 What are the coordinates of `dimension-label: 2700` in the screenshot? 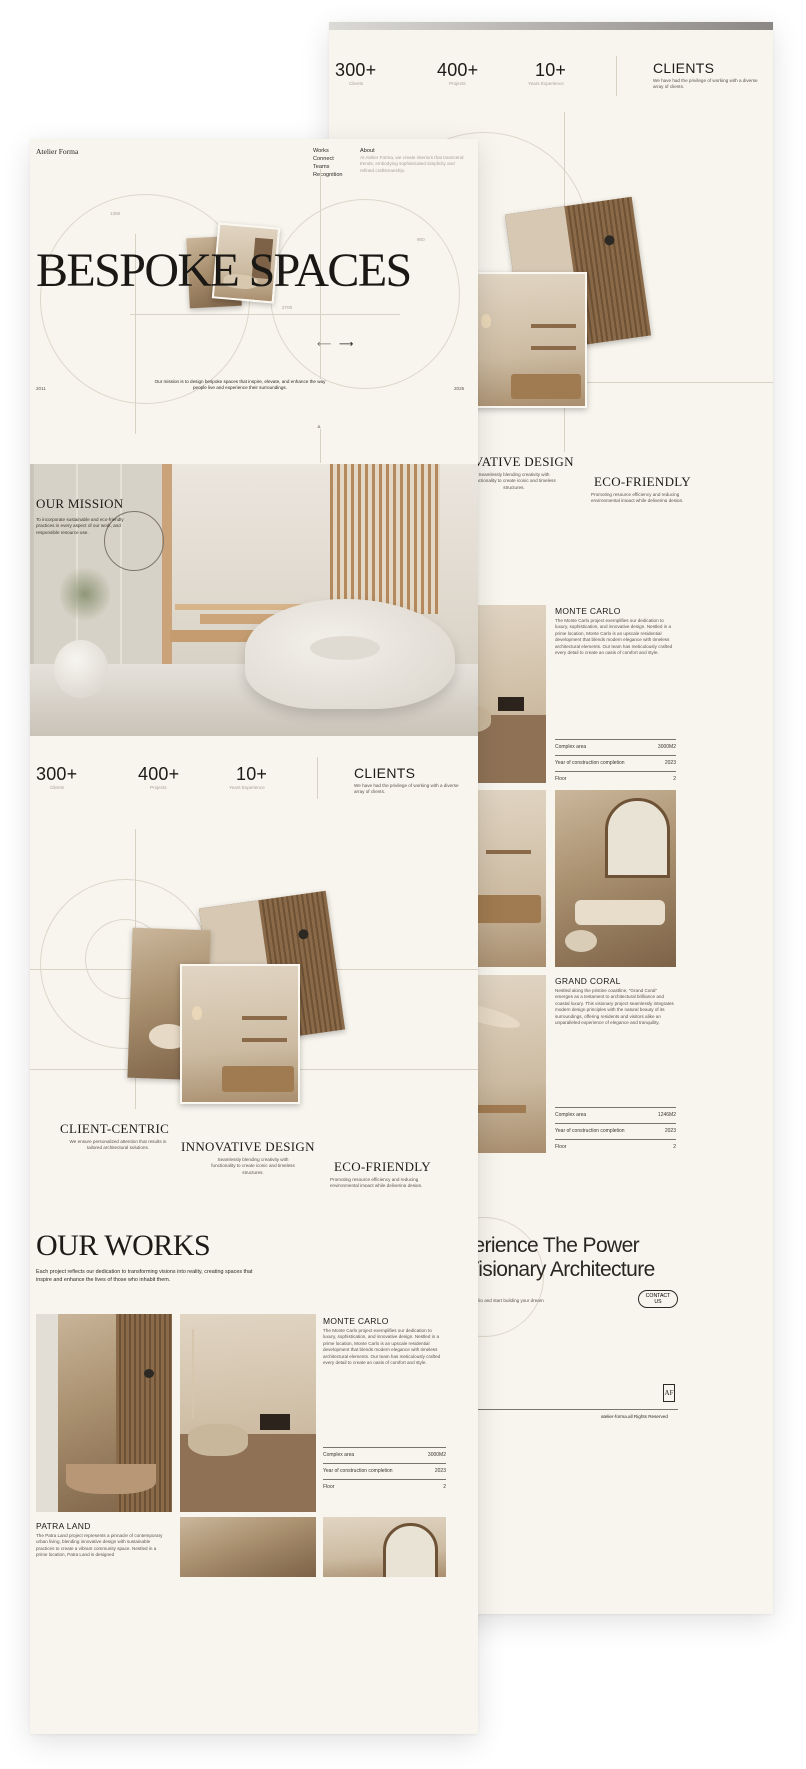 It's located at (287, 307).